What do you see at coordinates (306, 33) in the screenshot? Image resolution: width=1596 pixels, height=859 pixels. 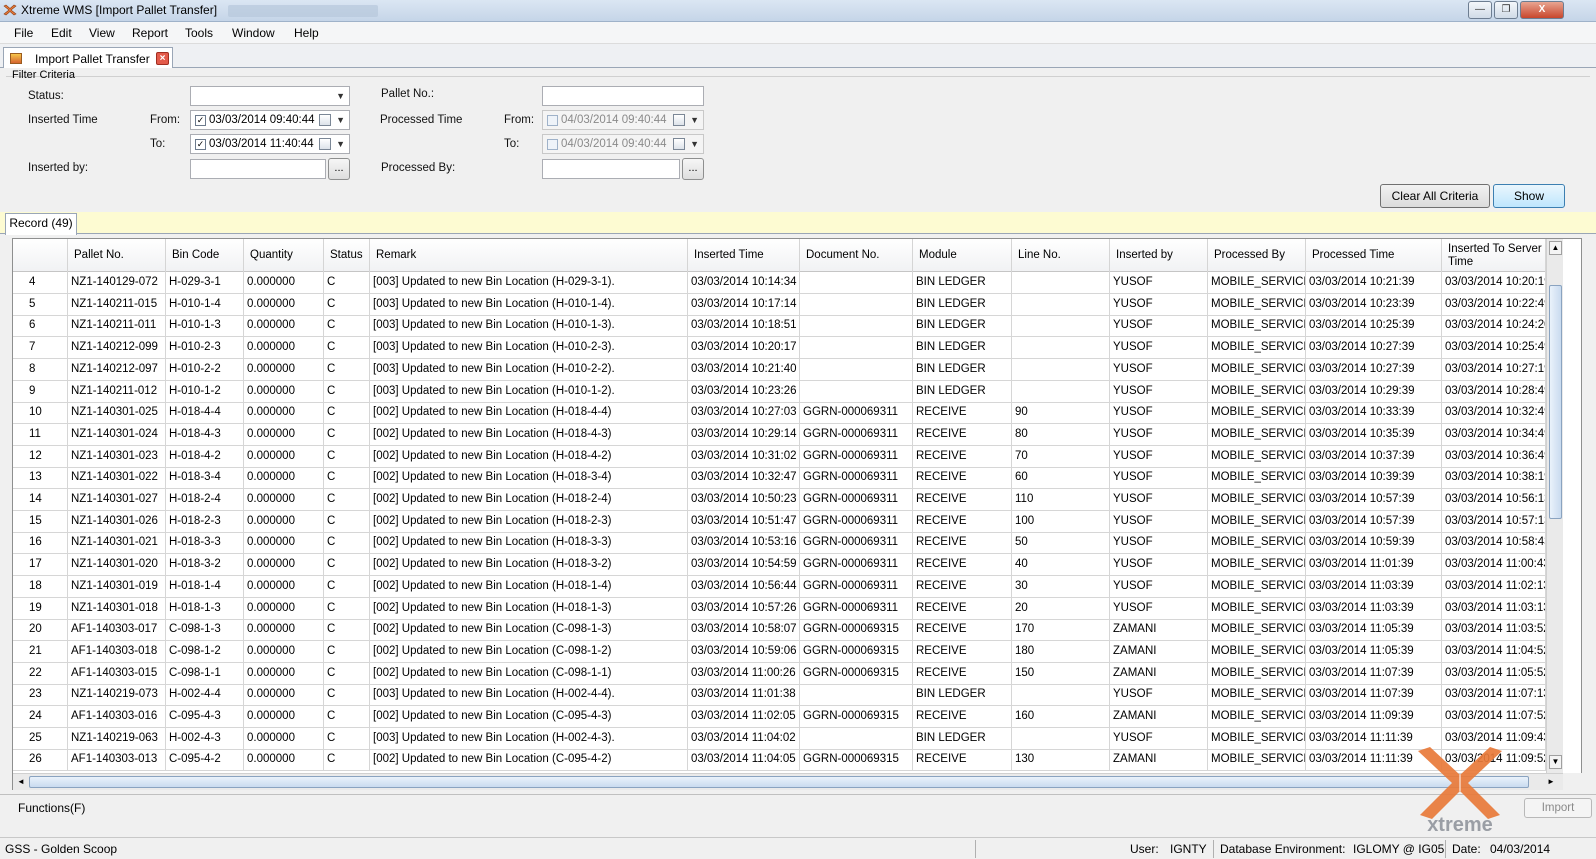 I see `menu-help: Help` at bounding box center [306, 33].